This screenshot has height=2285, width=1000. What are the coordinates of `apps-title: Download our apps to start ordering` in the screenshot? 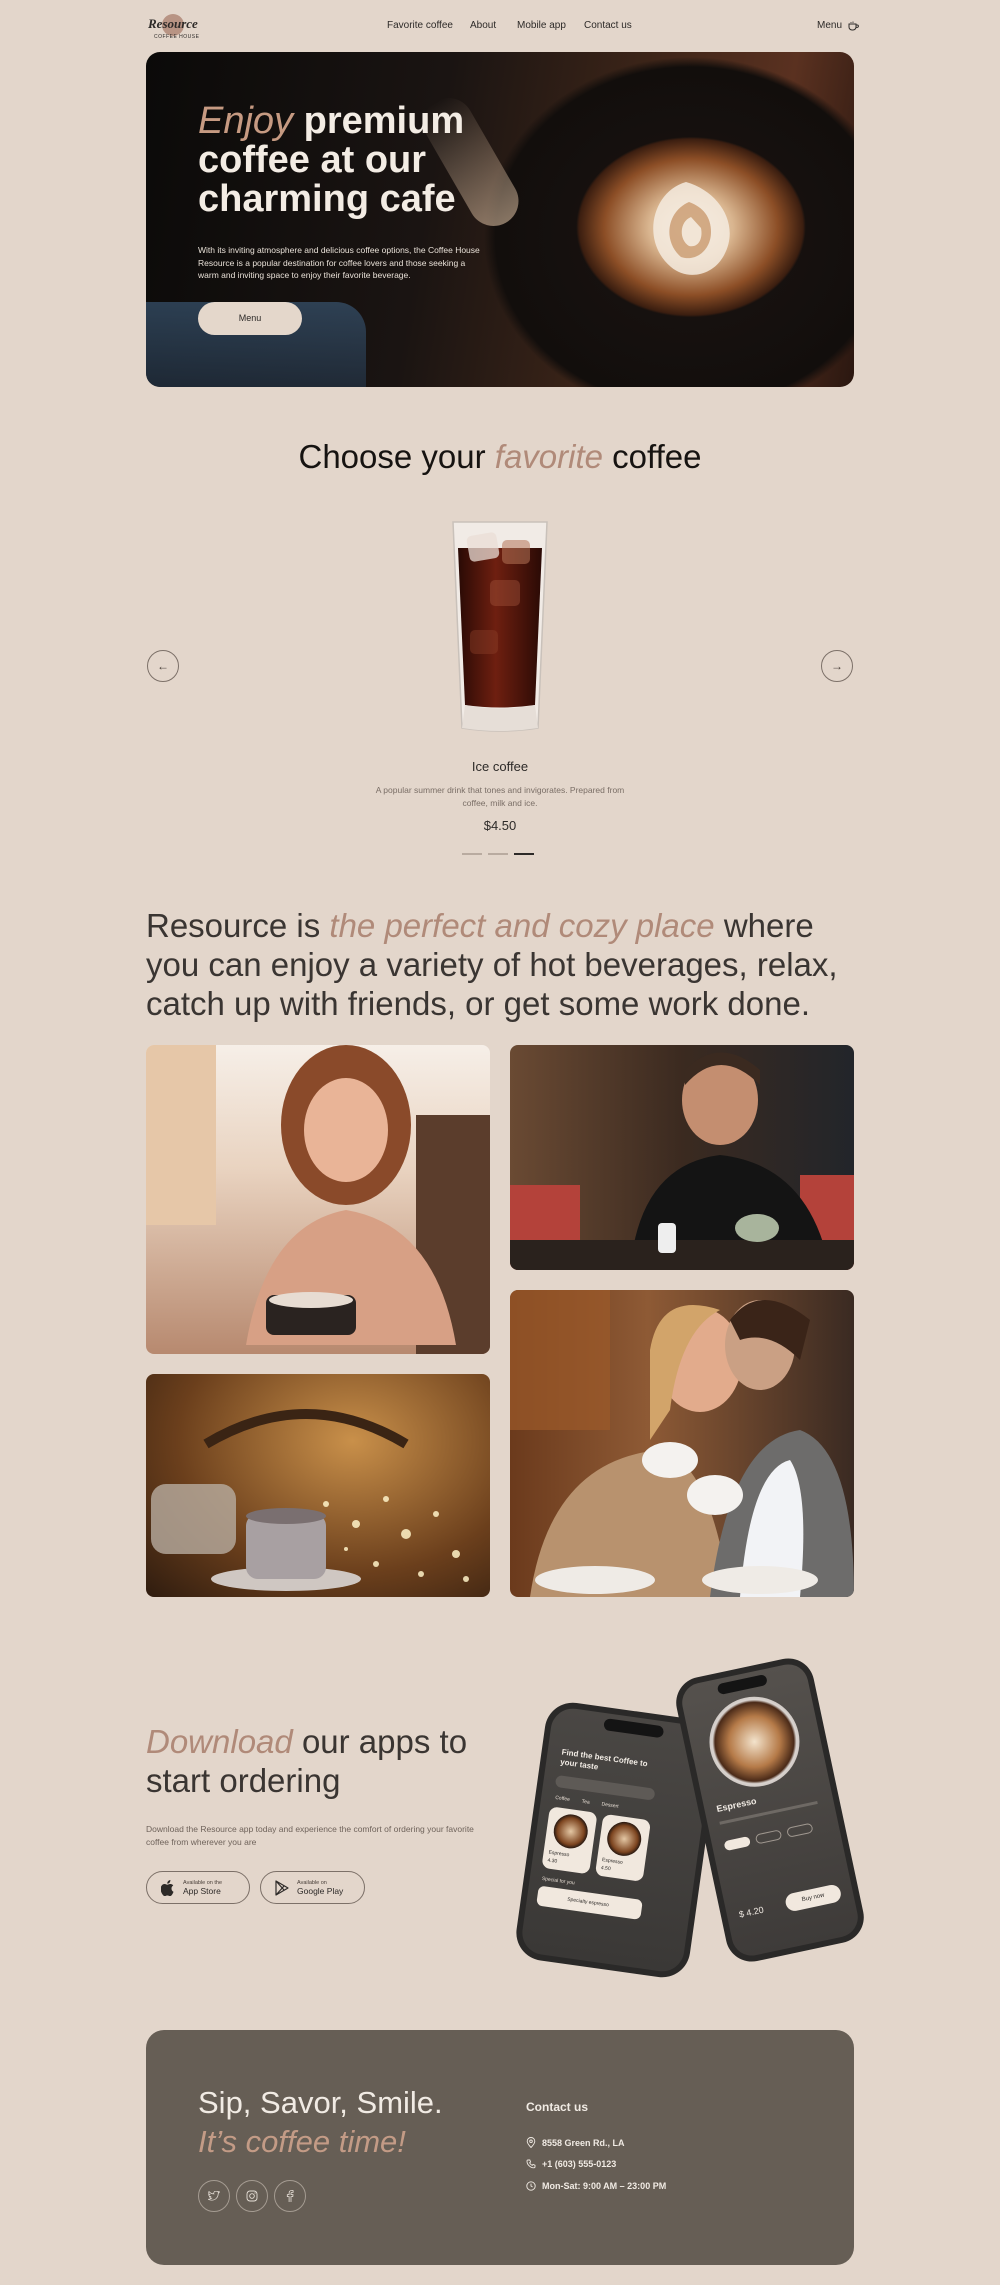 It's located at (316, 1761).